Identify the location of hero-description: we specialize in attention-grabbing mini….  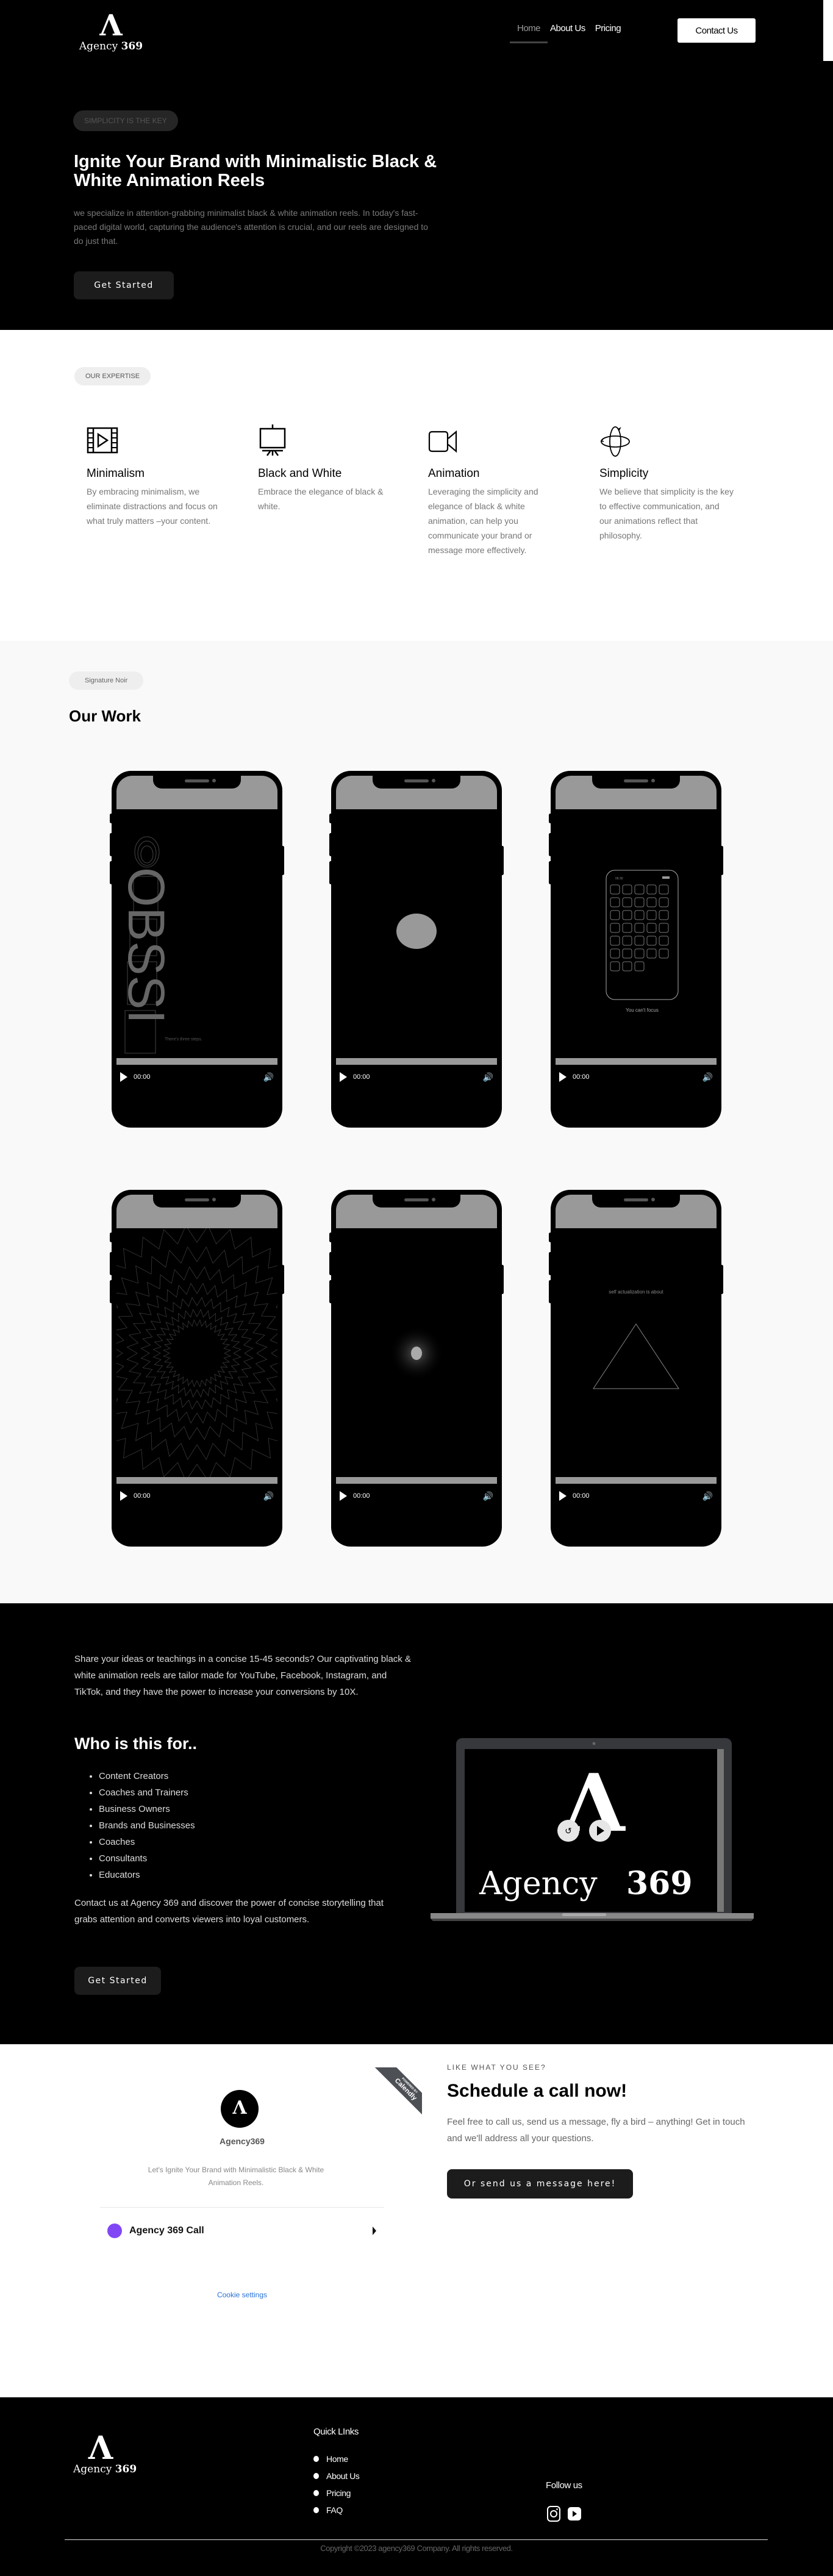
(251, 227).